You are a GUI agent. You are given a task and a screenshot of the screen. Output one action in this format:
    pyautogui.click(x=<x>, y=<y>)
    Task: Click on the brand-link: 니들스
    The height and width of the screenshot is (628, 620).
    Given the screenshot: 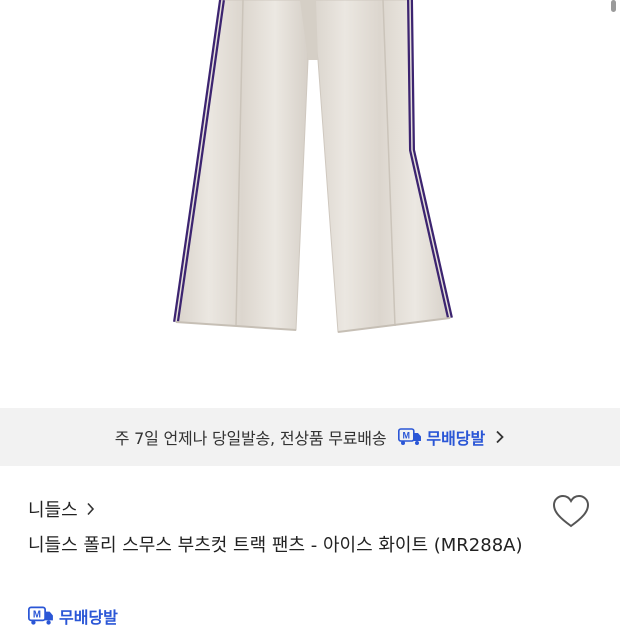 What is the action you would take?
    pyautogui.click(x=61, y=509)
    